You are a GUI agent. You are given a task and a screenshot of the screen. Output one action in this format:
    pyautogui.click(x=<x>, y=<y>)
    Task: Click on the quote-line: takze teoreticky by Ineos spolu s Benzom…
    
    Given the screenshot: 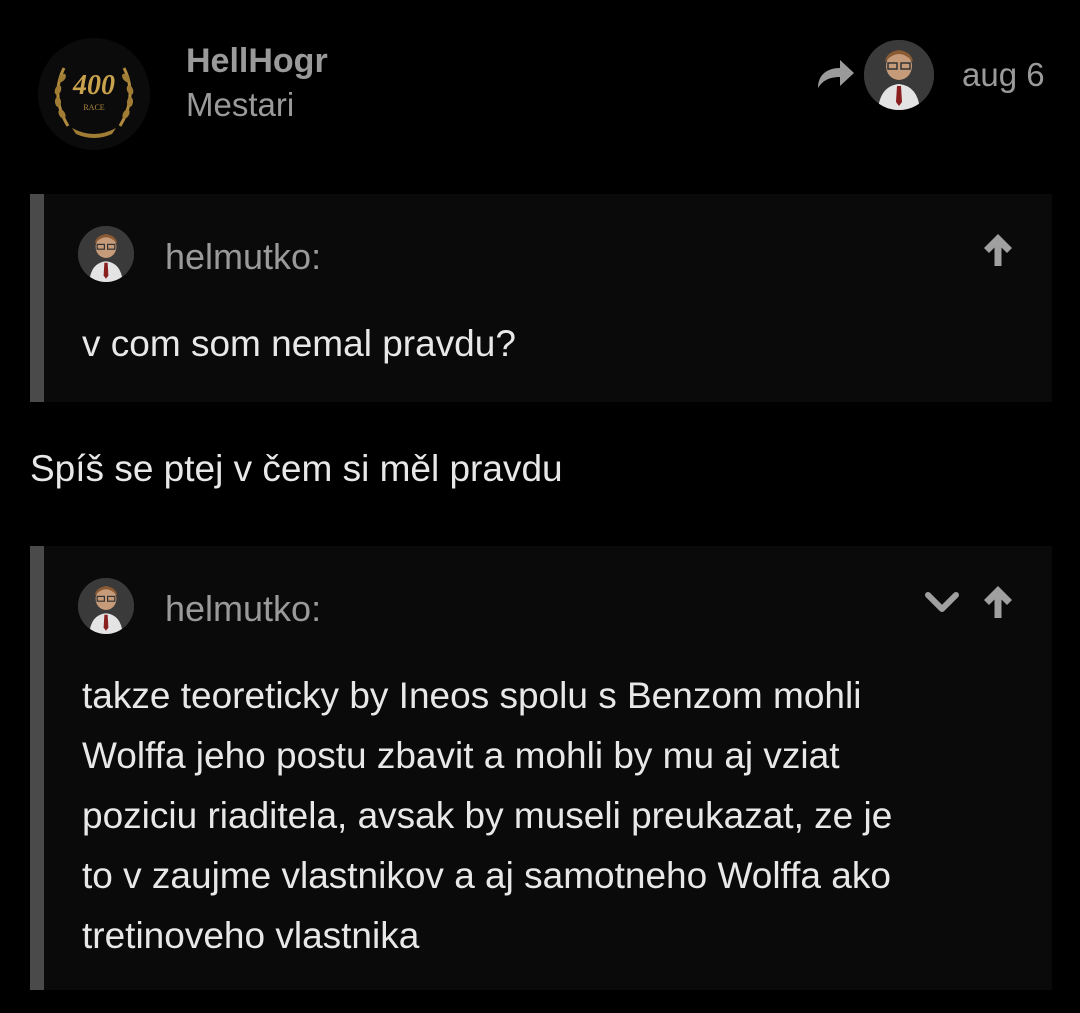 What is the action you would take?
    pyautogui.click(x=472, y=695)
    